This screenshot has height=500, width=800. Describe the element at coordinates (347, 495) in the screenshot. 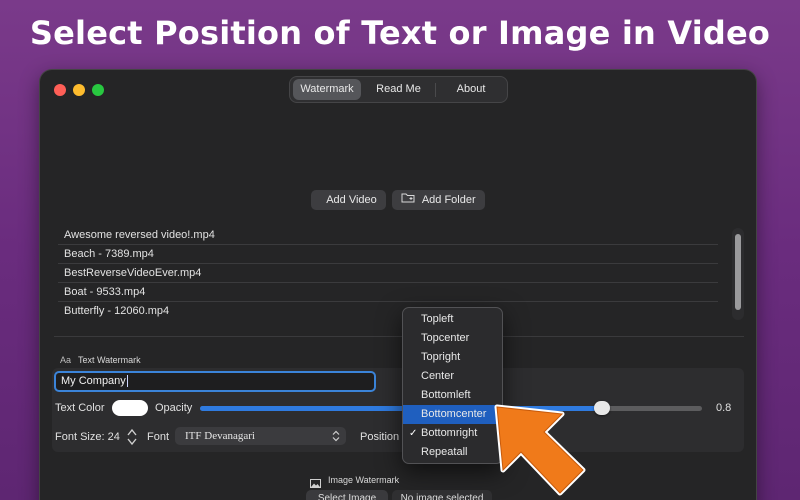

I see `select-image-button: Select Image` at that location.